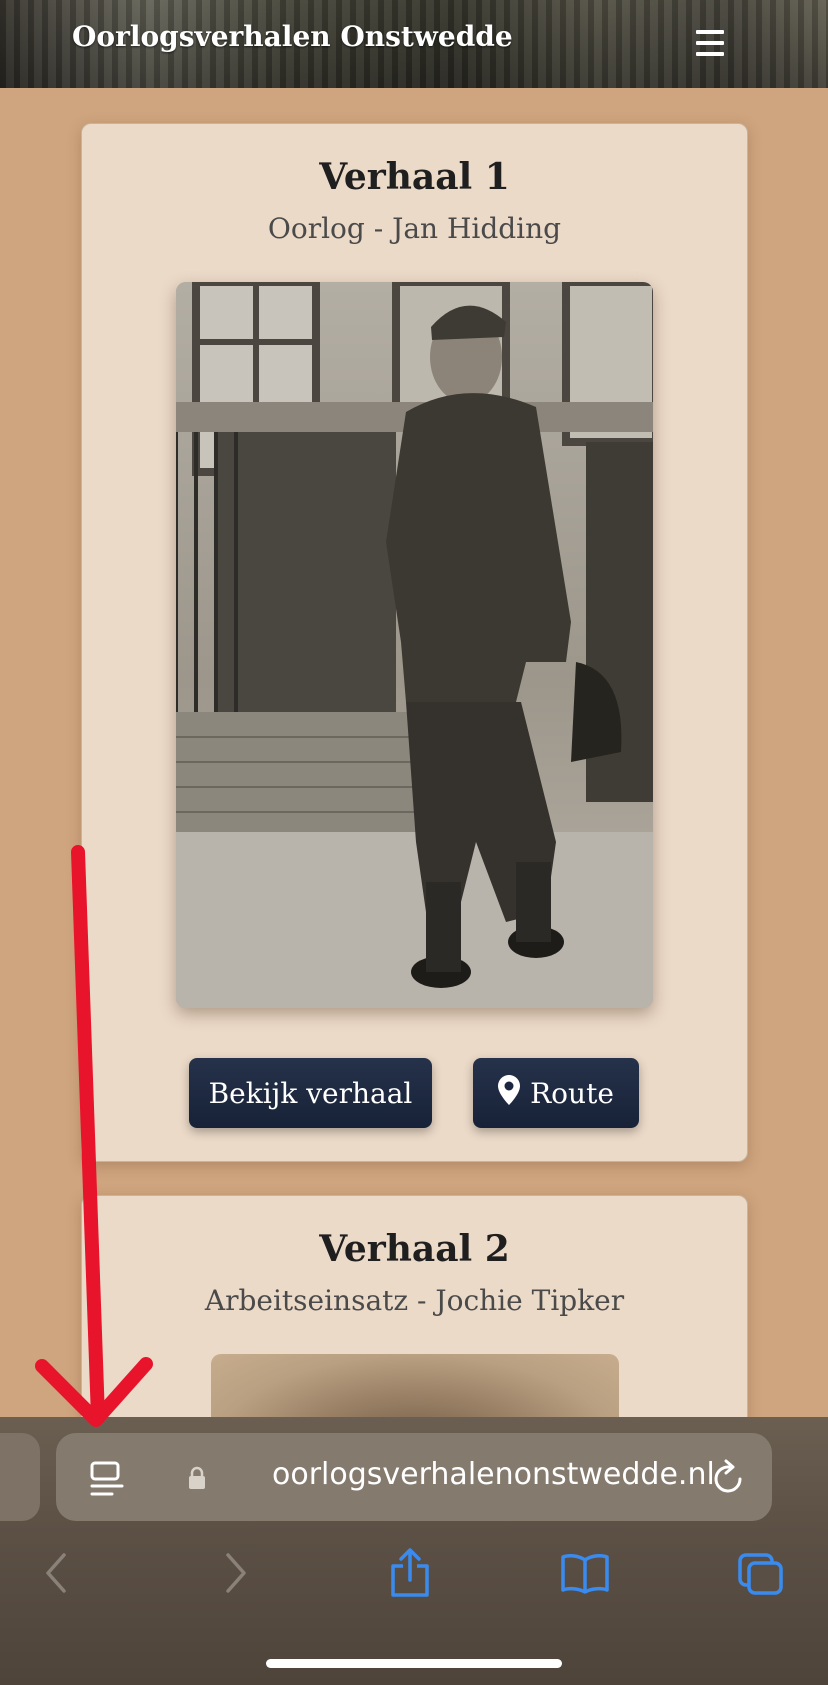  I want to click on route-button: Route, so click(556, 1093).